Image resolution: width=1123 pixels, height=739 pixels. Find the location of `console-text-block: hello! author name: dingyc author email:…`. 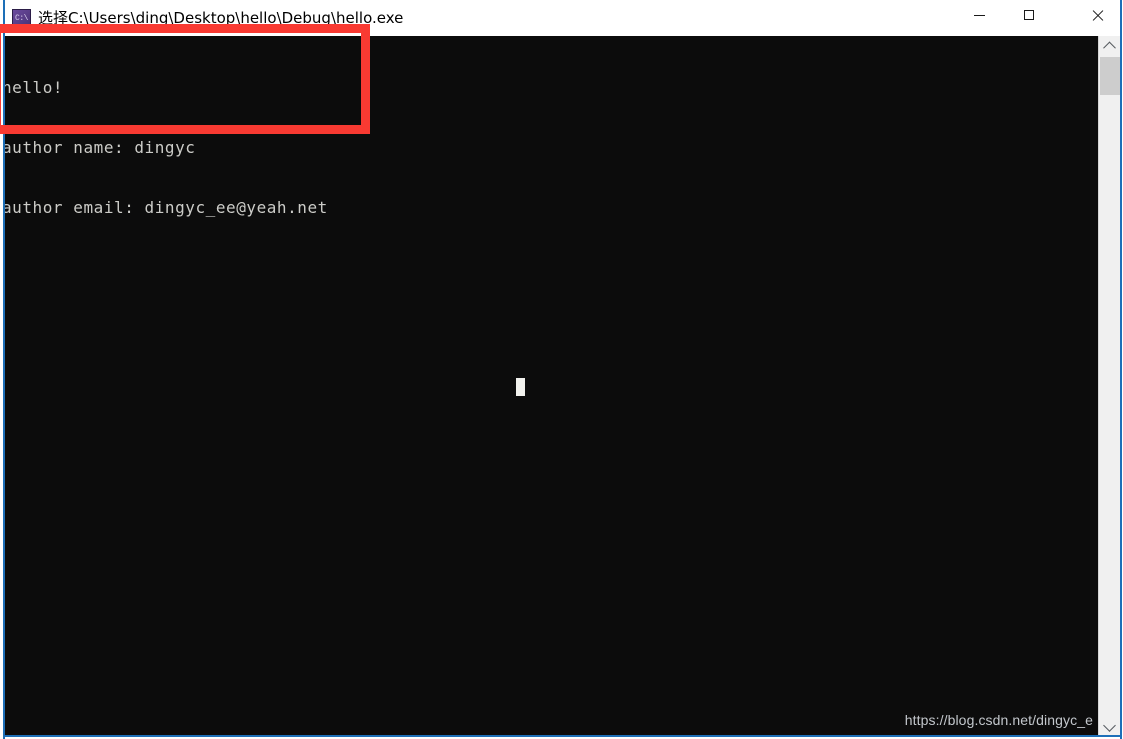

console-text-block: hello! author name: dingyc author email:… is located at coordinates (166, 148).